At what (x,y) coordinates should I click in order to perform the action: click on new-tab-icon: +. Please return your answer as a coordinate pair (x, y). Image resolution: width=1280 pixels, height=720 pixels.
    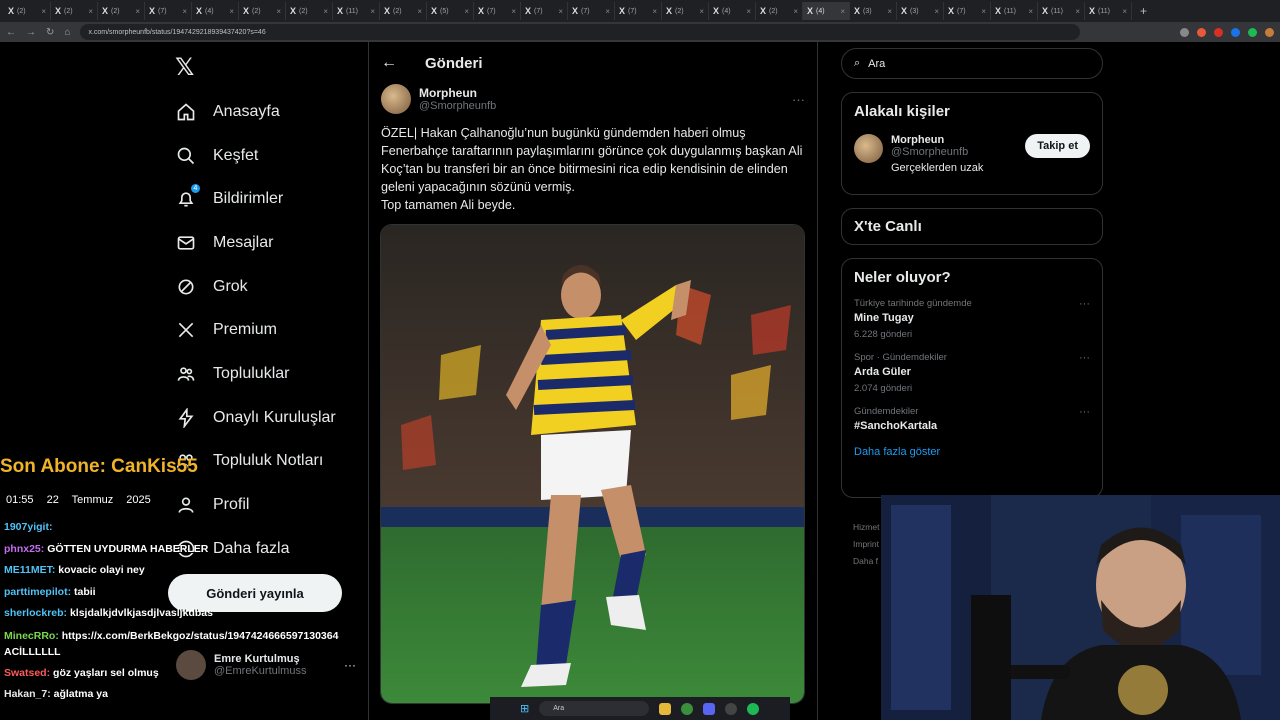
    Looking at the image, I should click on (1143, 11).